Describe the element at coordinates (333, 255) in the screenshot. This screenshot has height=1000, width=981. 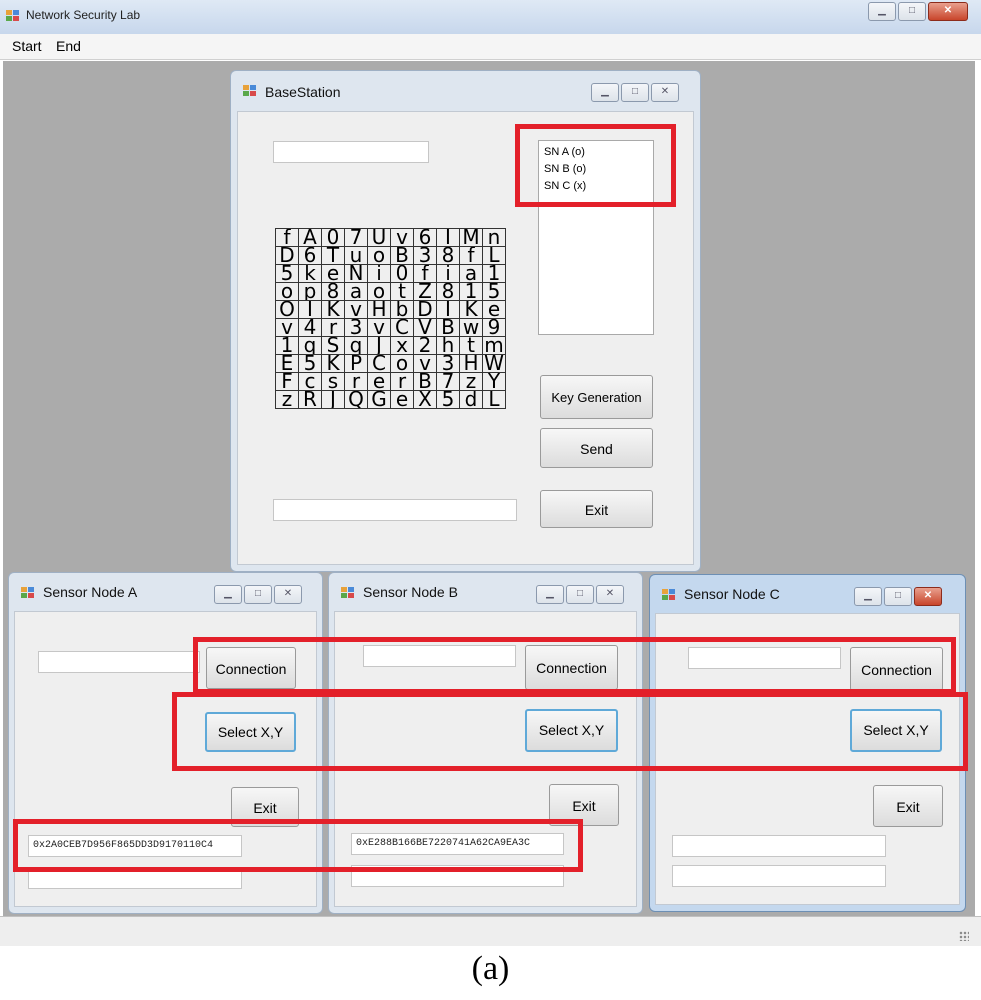
I see `key-matrix-cell: T` at that location.